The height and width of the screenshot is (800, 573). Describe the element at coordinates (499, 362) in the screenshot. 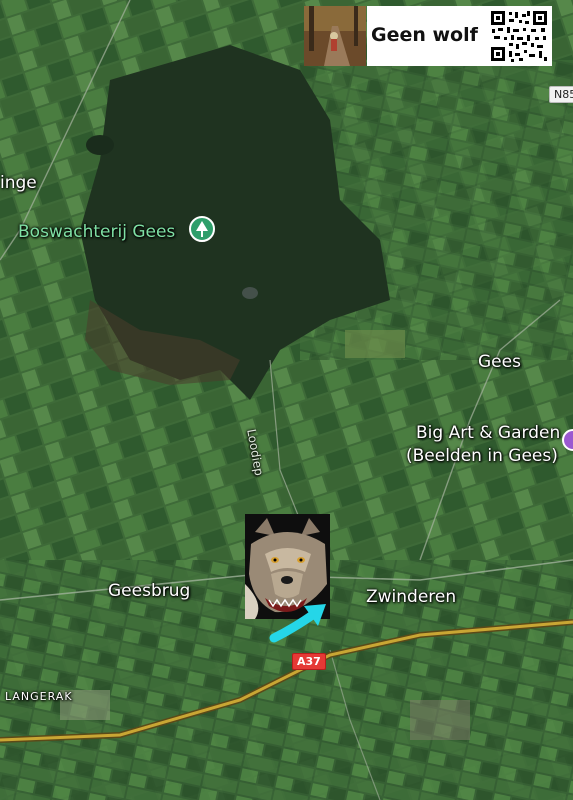

I see `label-gees: Gees` at that location.